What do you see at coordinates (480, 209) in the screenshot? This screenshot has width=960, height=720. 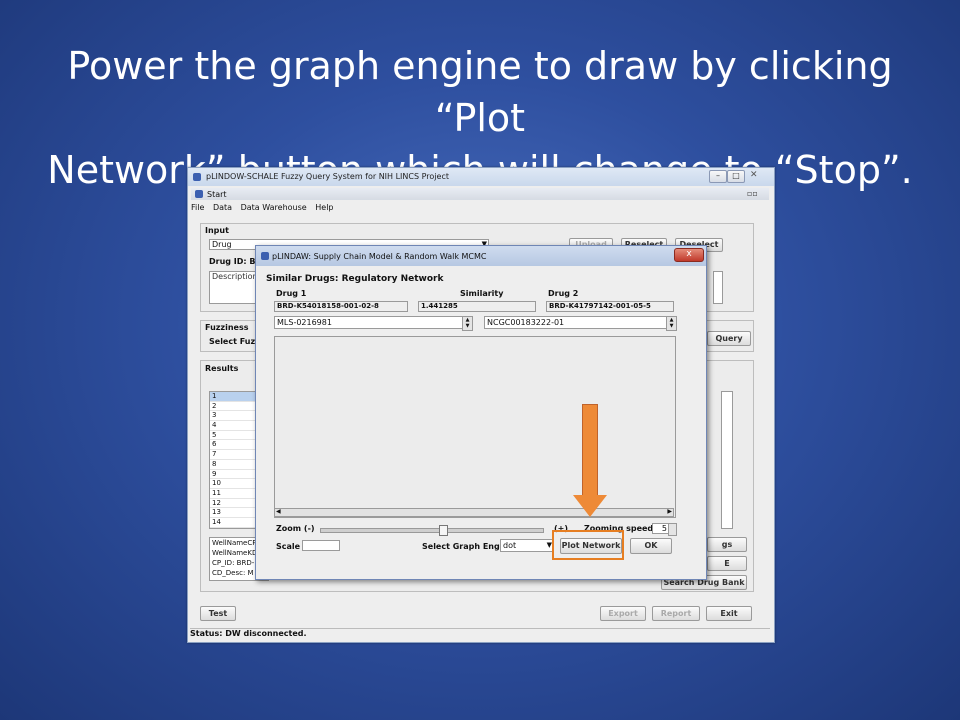 I see `menu-bar: File Data Data Warehouse Help` at bounding box center [480, 209].